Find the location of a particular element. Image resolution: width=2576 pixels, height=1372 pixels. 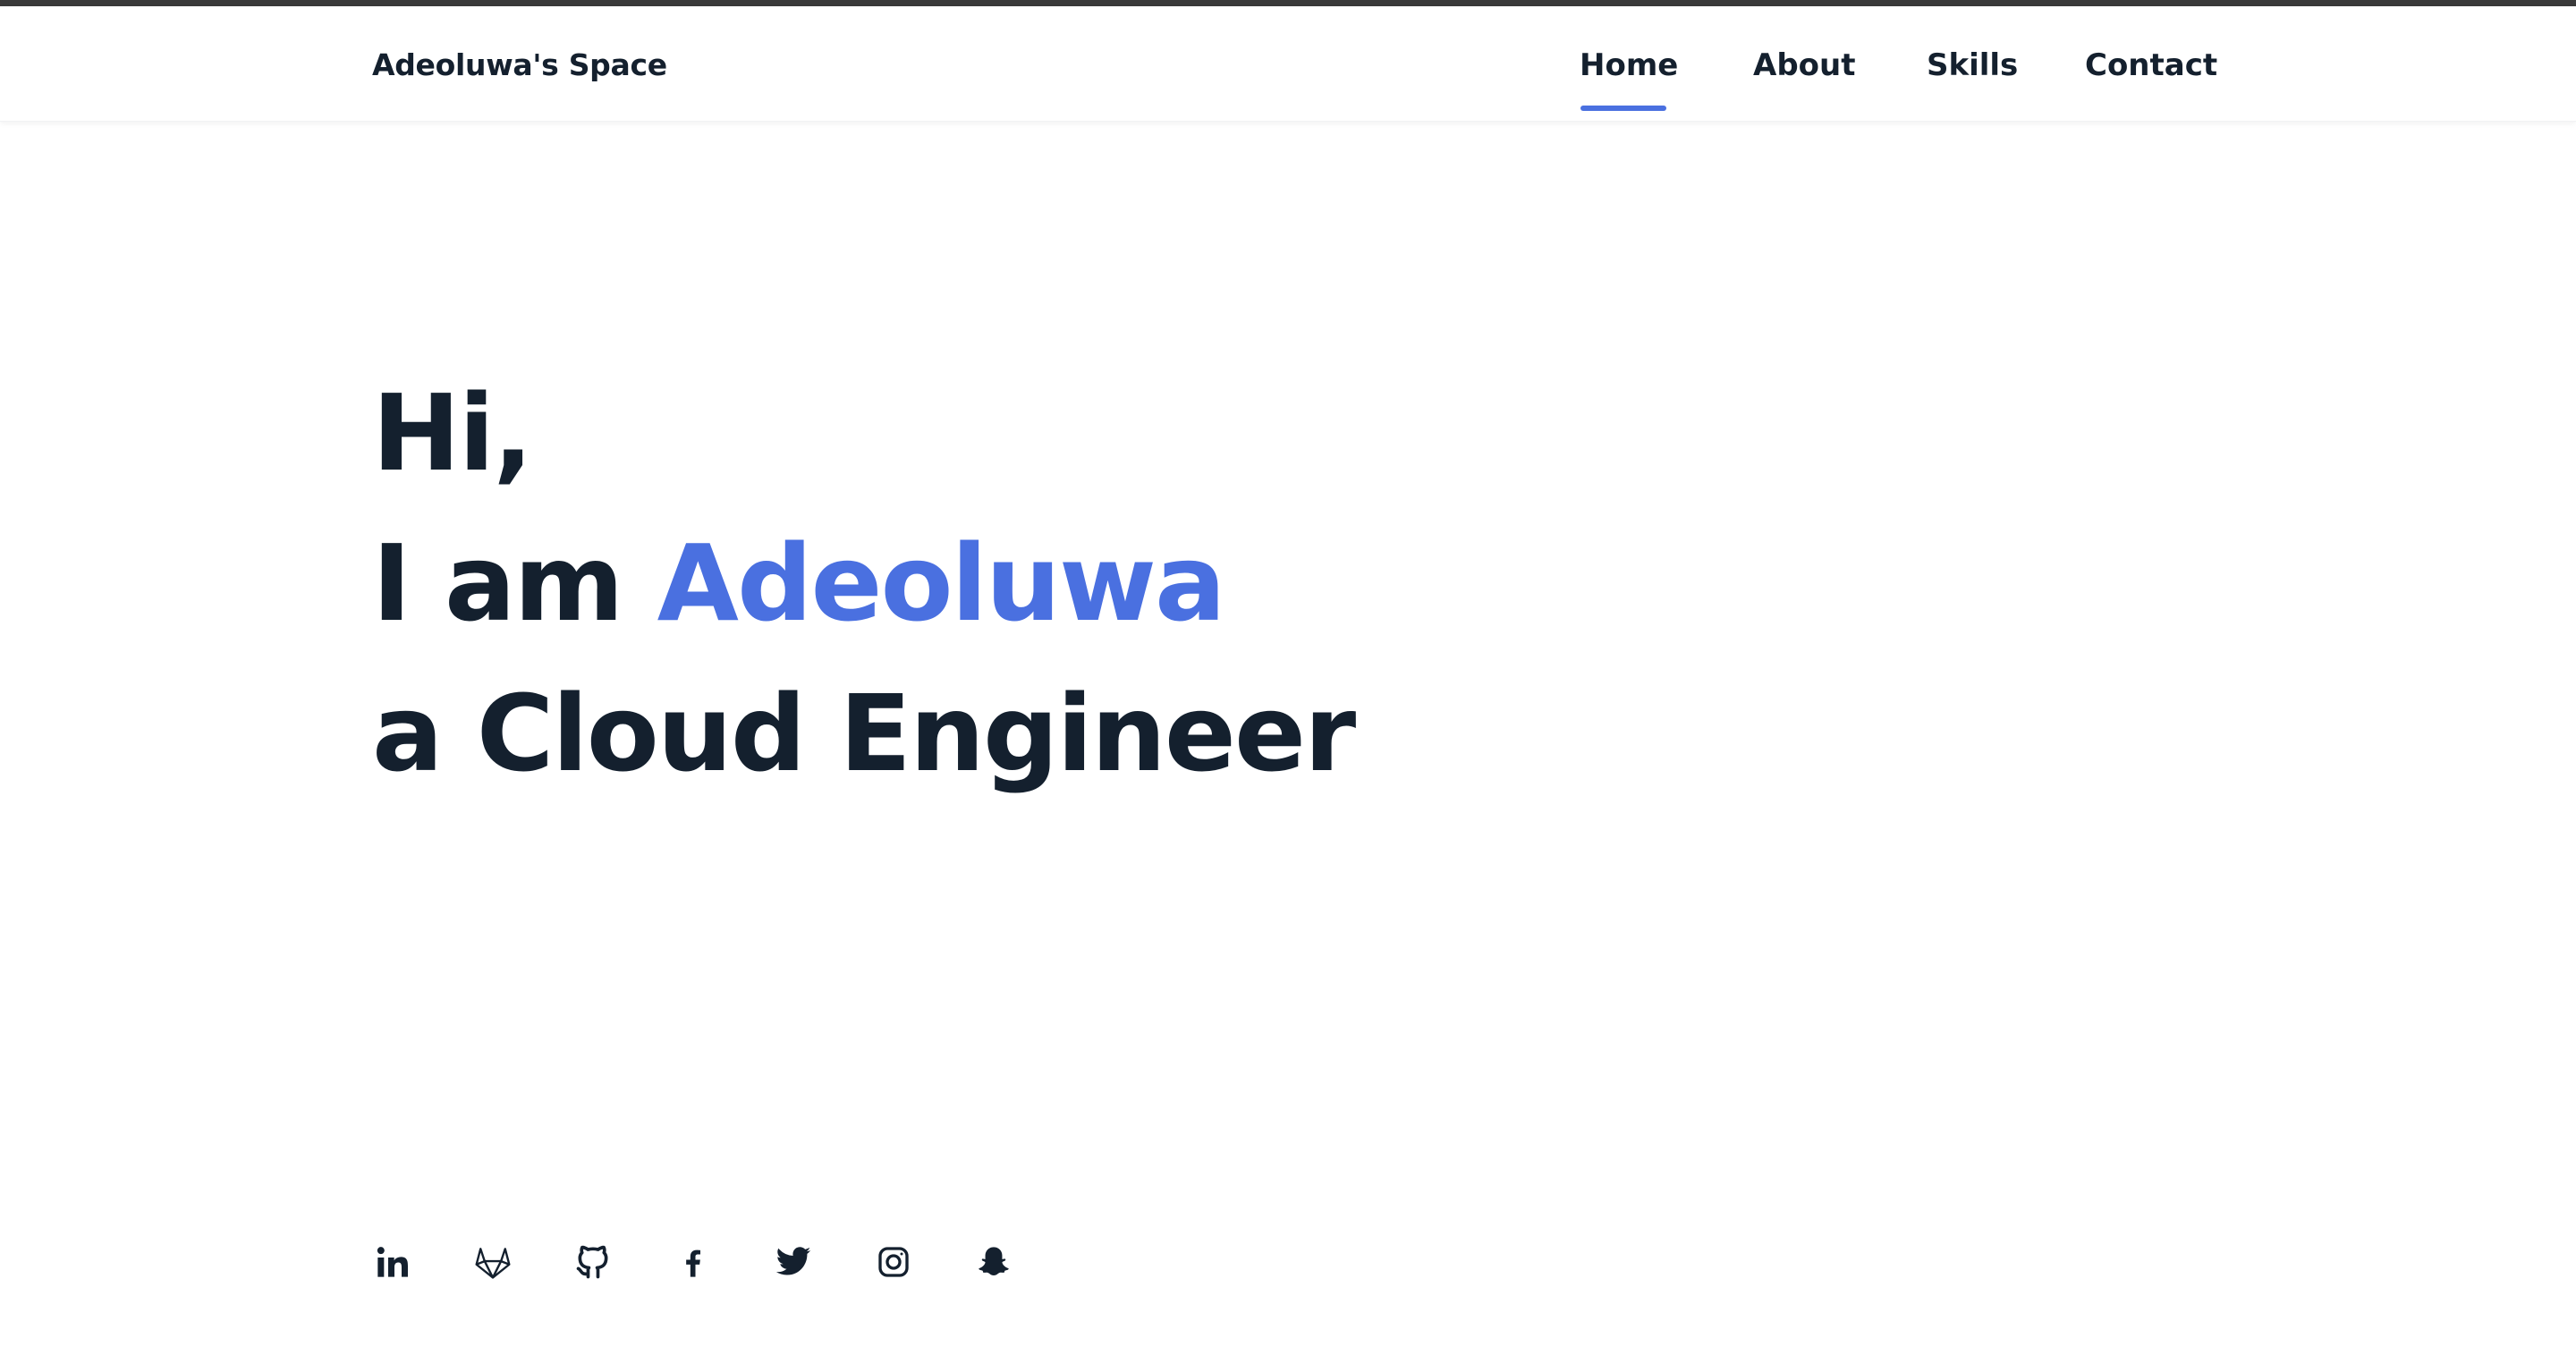

facebook-icon is located at coordinates (693, 1262).